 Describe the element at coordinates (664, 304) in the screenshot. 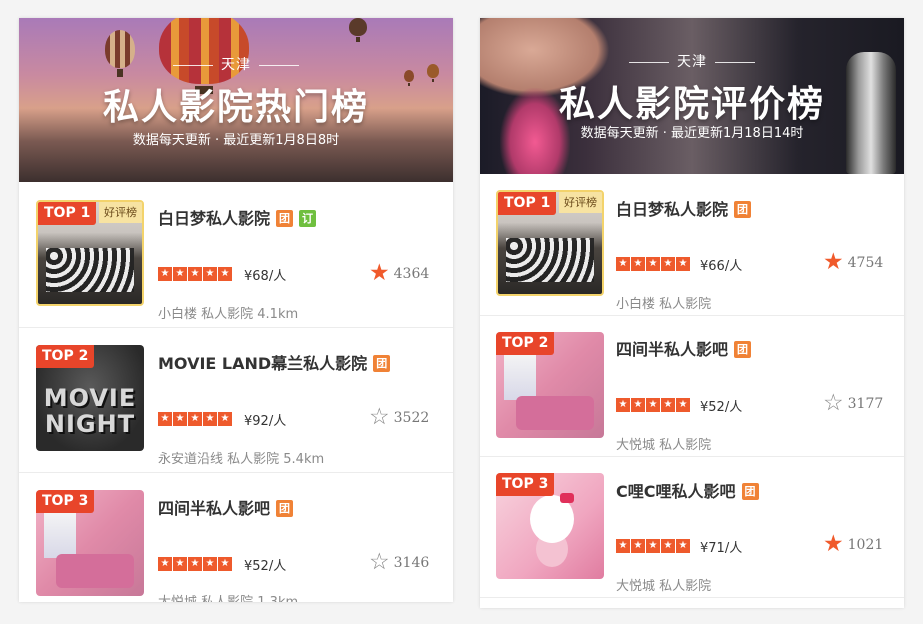

I see `location-meta: 小白楼 私人影院` at that location.